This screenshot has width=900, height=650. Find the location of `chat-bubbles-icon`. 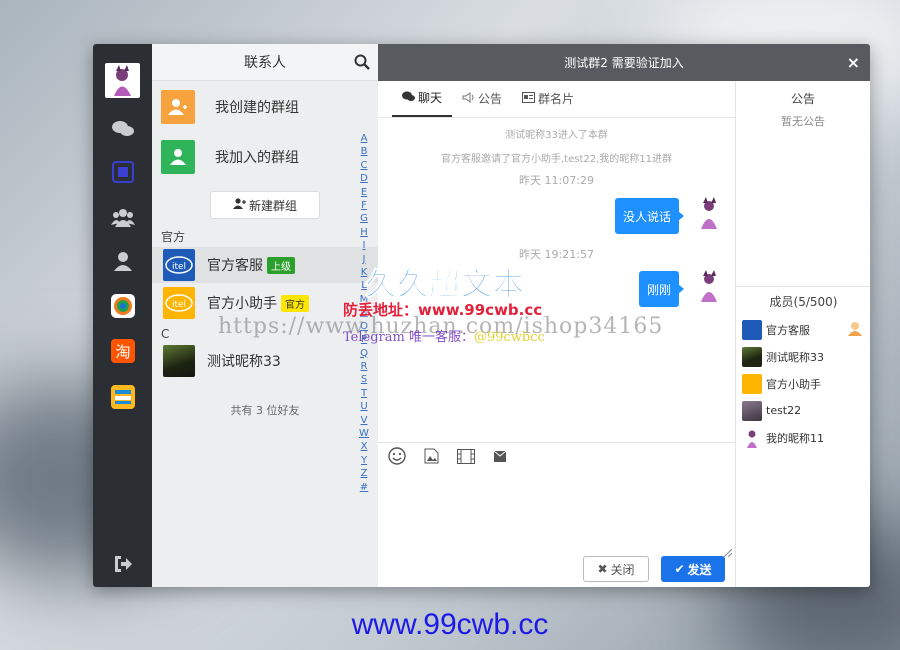

chat-bubbles-icon is located at coordinates (123, 129).